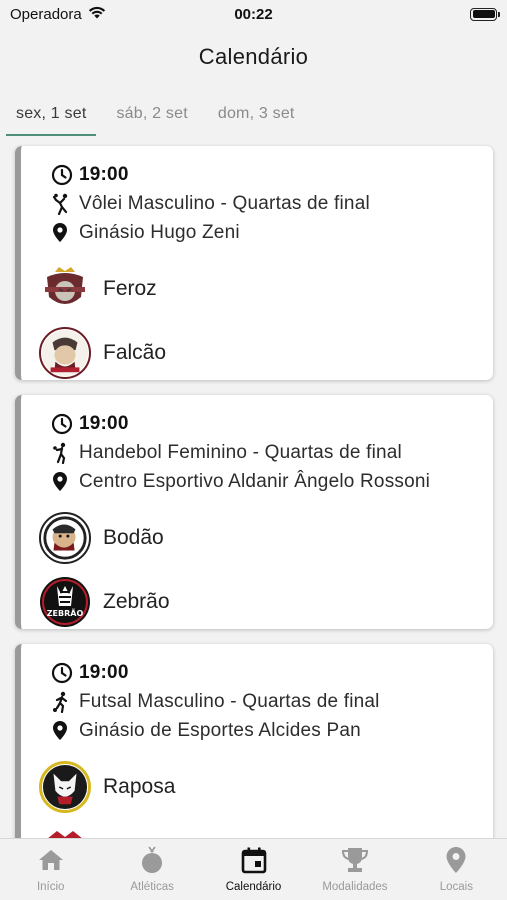 The image size is (507, 900). Describe the element at coordinates (485, 14) in the screenshot. I see `battery-icon` at that location.